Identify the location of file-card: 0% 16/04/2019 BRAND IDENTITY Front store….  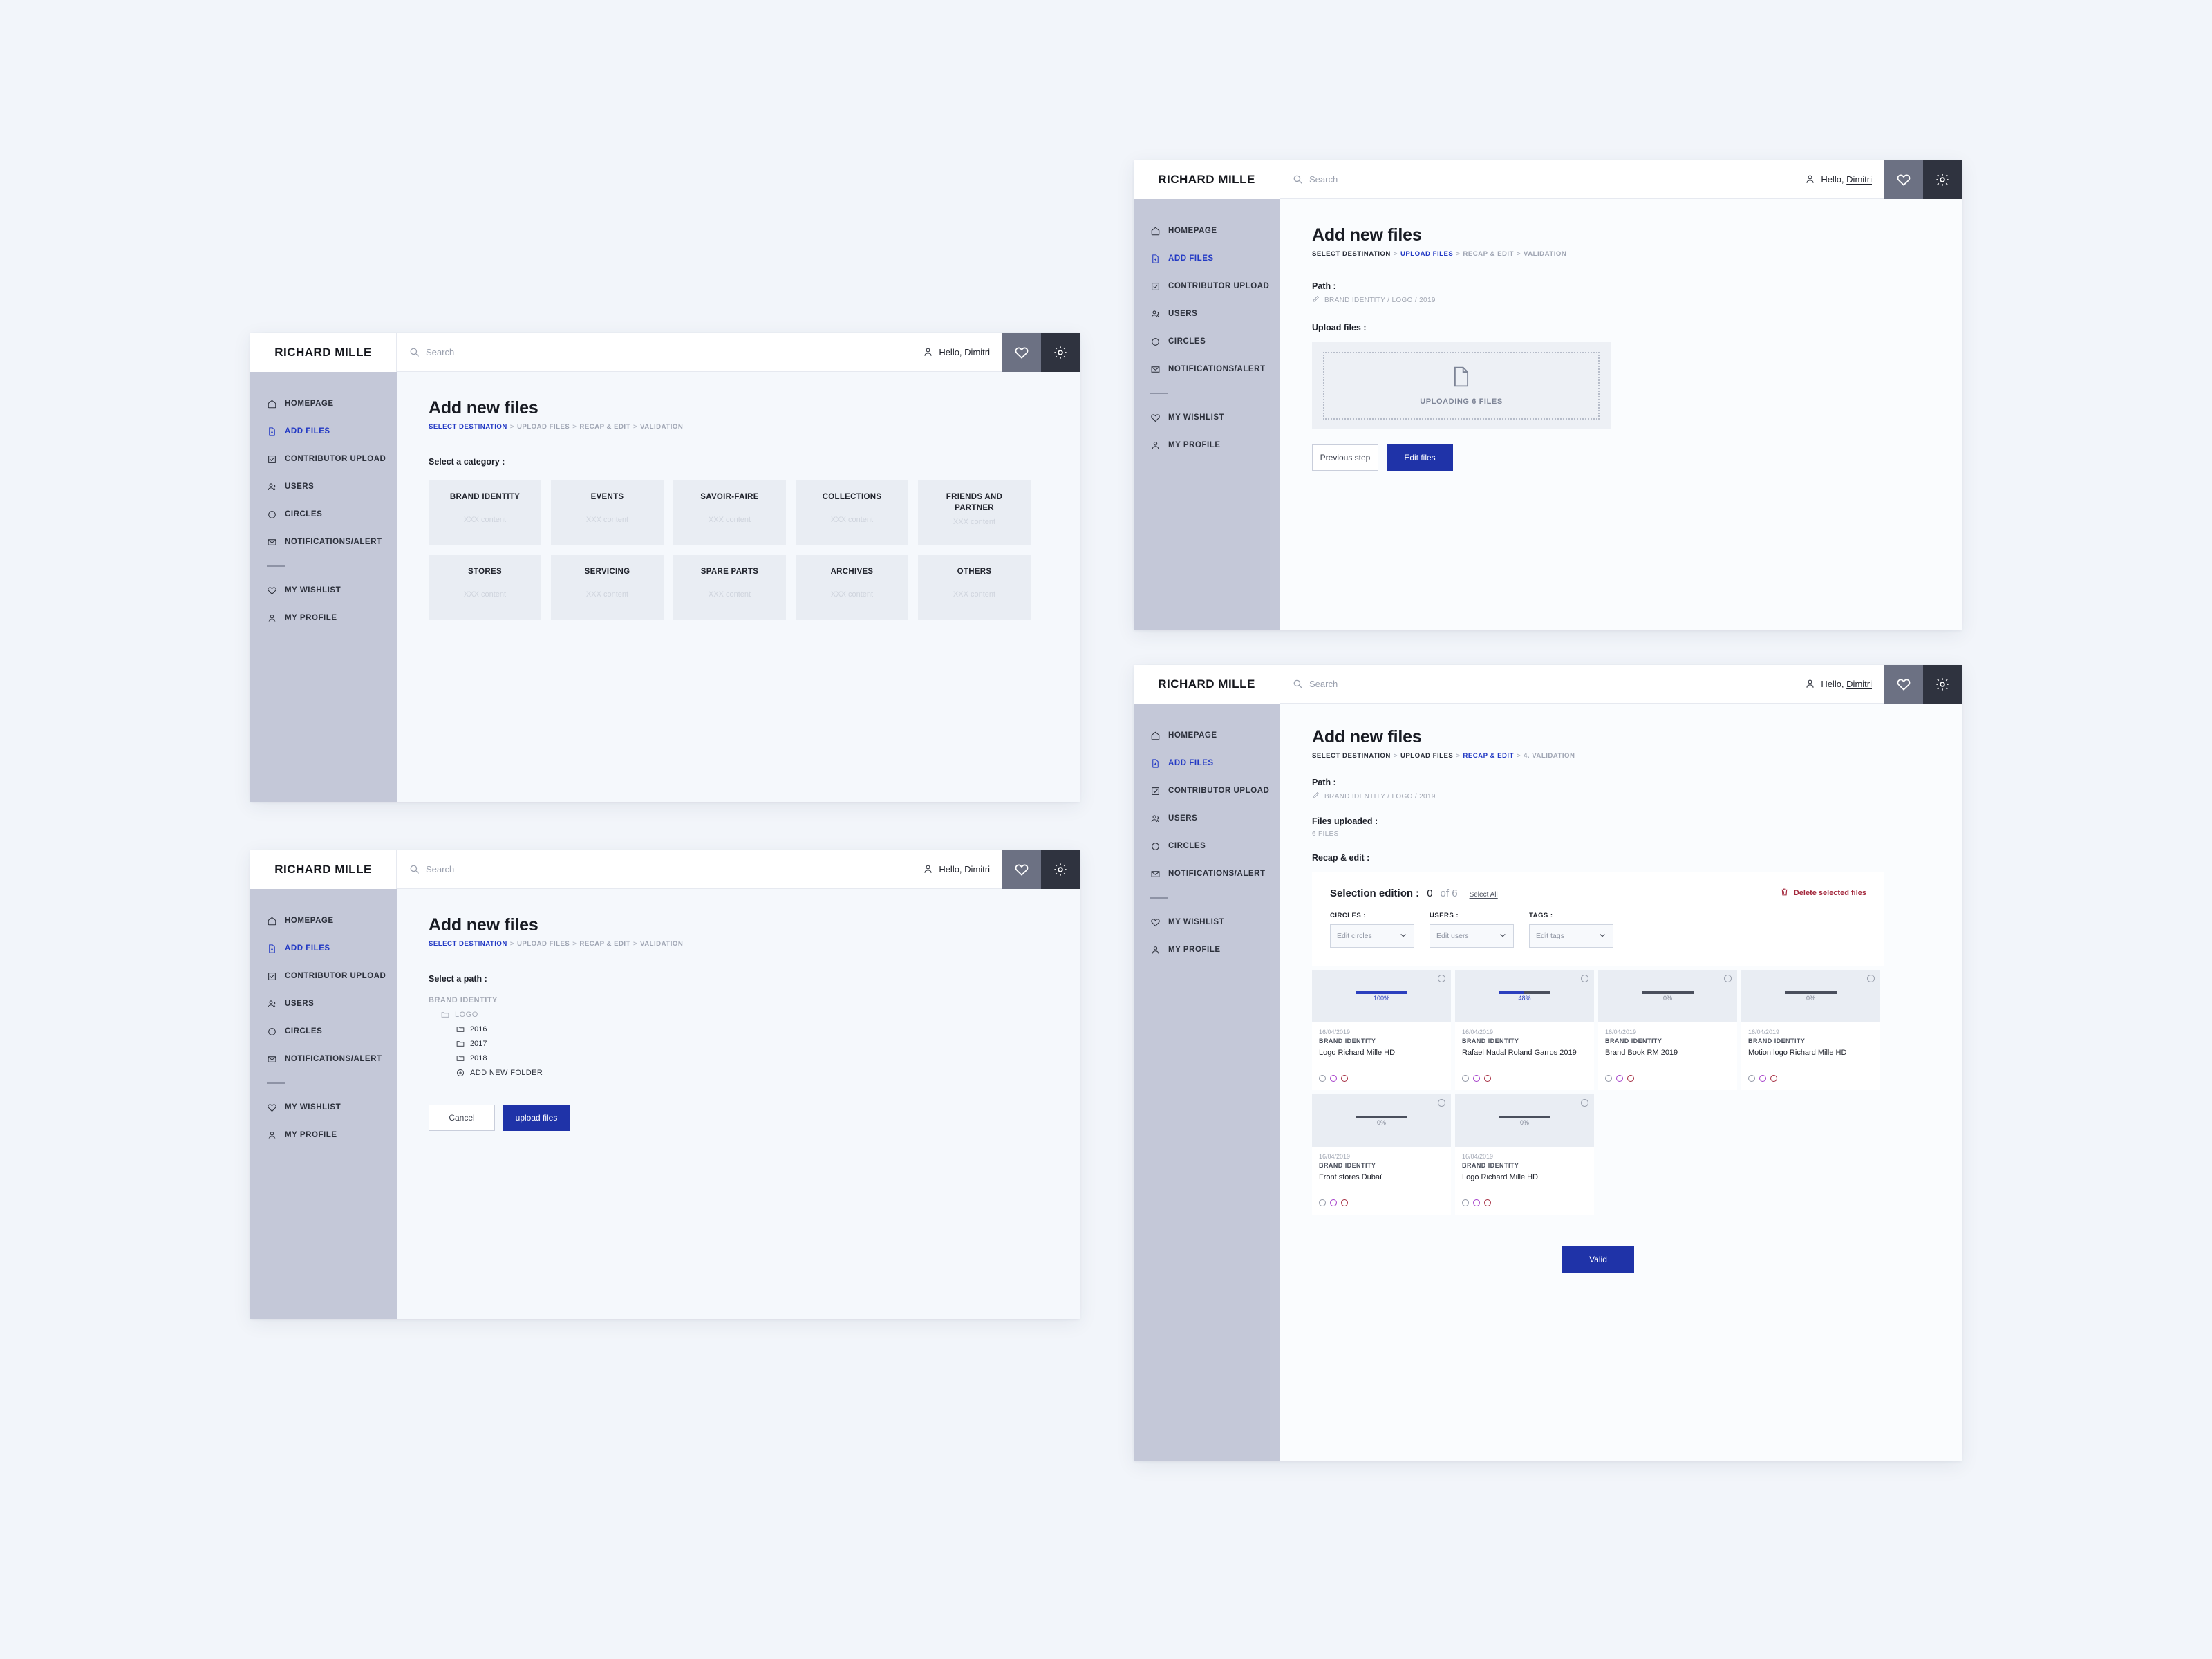
(1381, 1154).